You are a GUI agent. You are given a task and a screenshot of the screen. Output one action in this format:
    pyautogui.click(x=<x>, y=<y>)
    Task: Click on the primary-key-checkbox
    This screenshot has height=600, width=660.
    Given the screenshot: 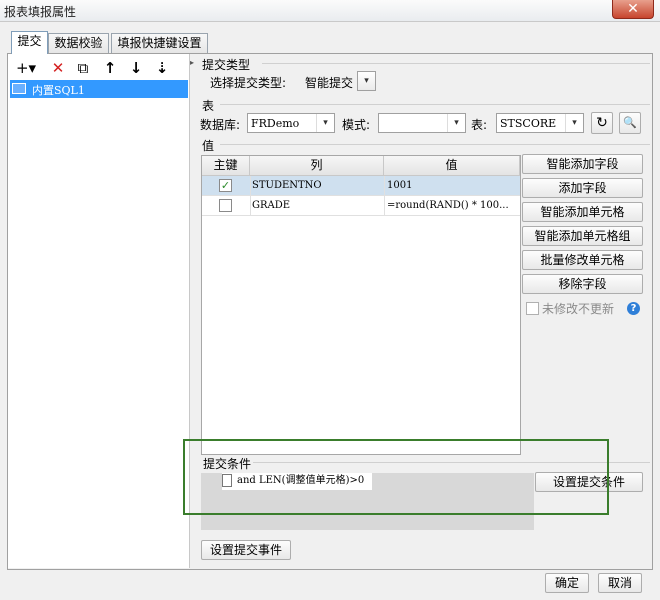 What is the action you would take?
    pyautogui.click(x=225, y=205)
    